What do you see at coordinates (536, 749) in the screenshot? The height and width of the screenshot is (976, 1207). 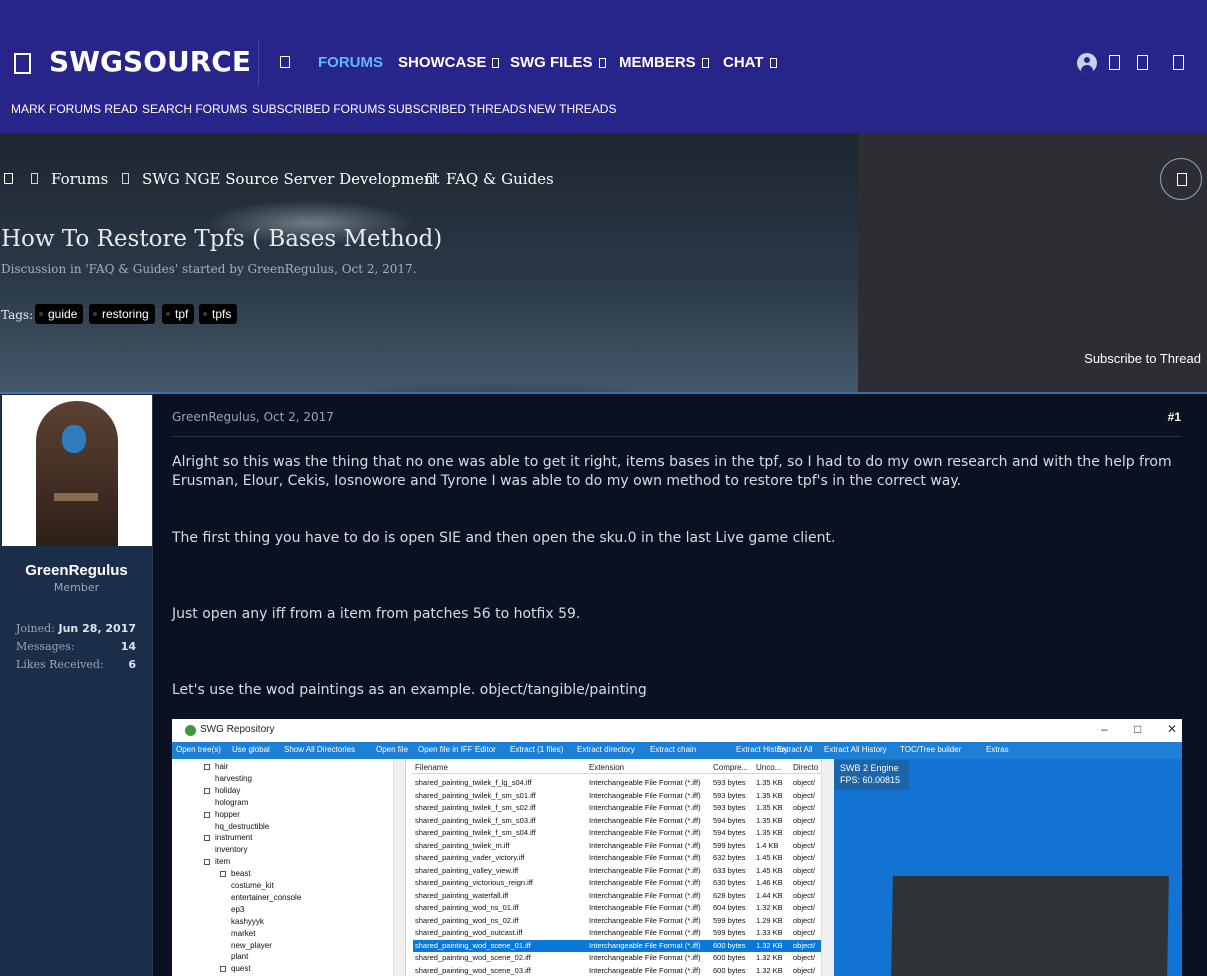 I see `toolbar-item: Extract (1 files)` at bounding box center [536, 749].